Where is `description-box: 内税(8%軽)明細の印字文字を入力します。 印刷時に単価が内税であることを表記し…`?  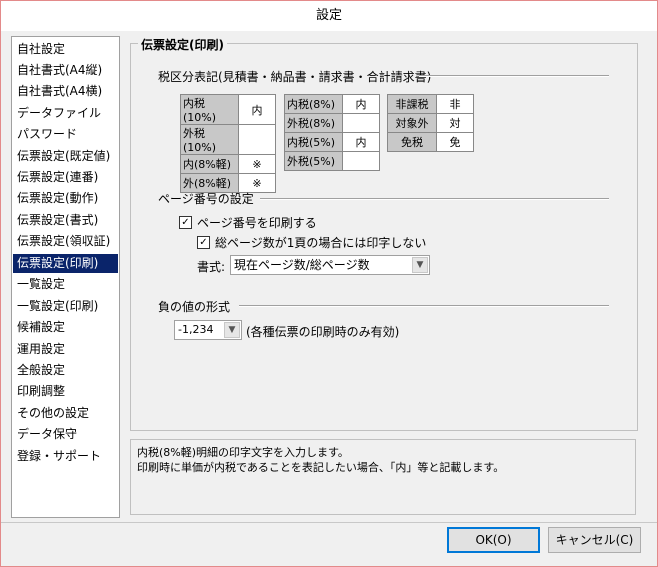
description-box: 内税(8%軽)明細の印字文字を入力します。 印刷時に単価が内税であることを表記し… is located at coordinates (383, 477).